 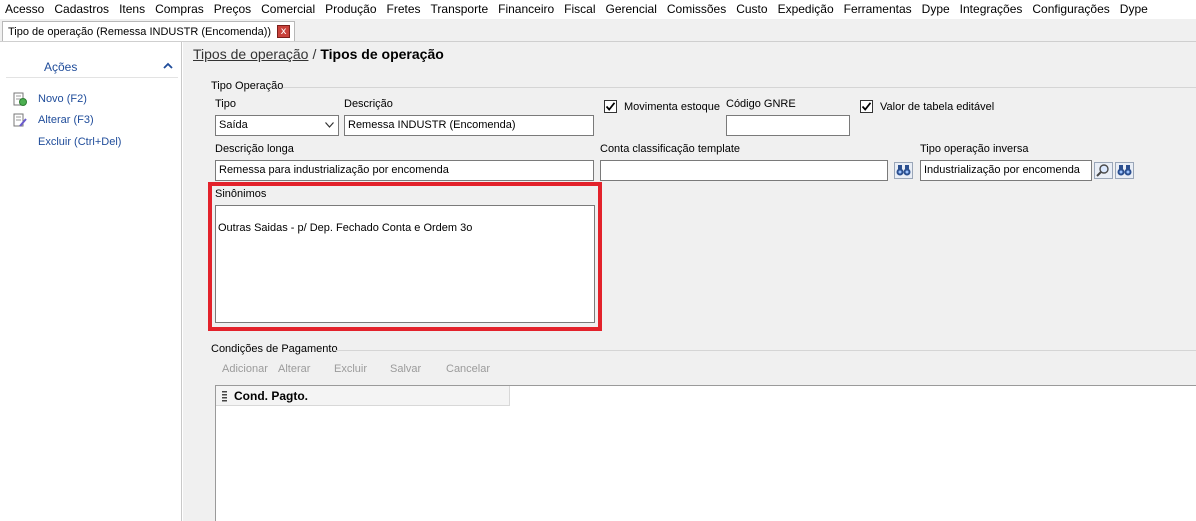 What do you see at coordinates (751, 9) in the screenshot?
I see `menu-custo: Custo` at bounding box center [751, 9].